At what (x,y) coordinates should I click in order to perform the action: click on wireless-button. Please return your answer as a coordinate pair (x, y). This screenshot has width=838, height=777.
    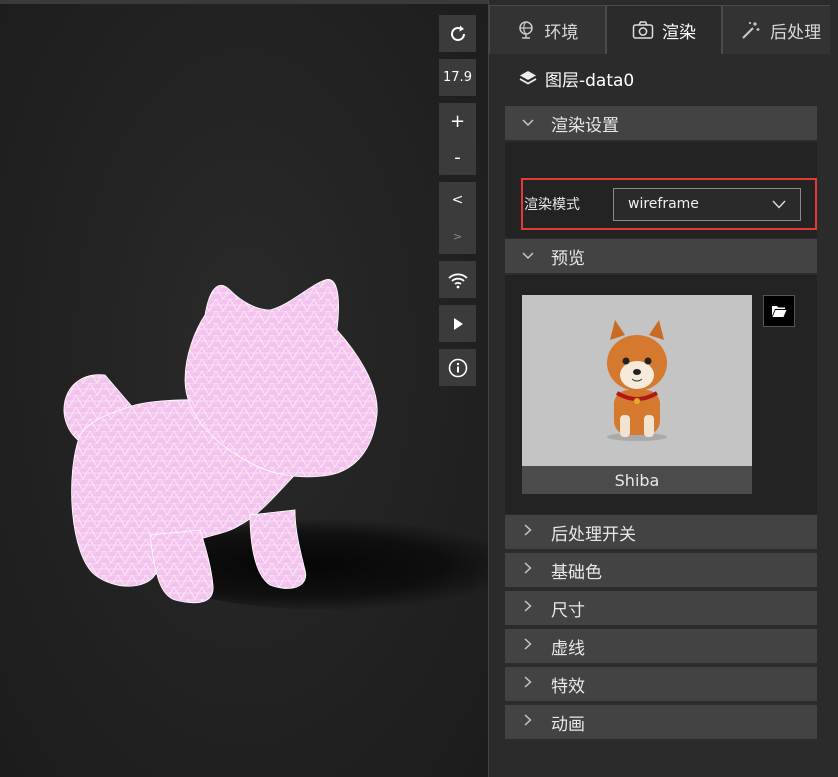
    Looking at the image, I should click on (457, 279).